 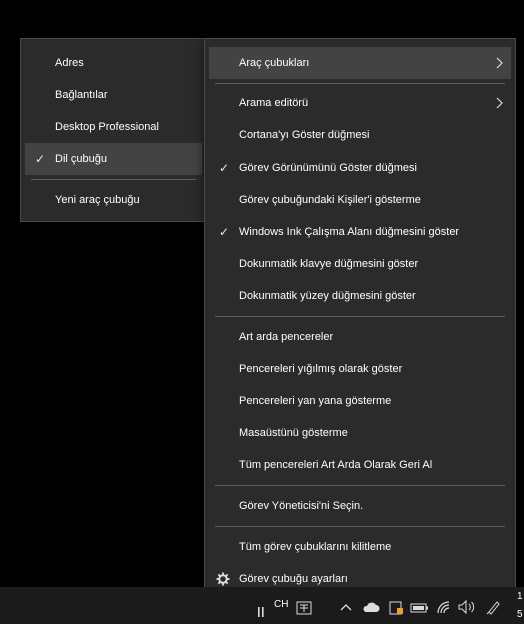 I want to click on menu-item-label: Görev Yöneticisi'ni Seçin., so click(x=301, y=506).